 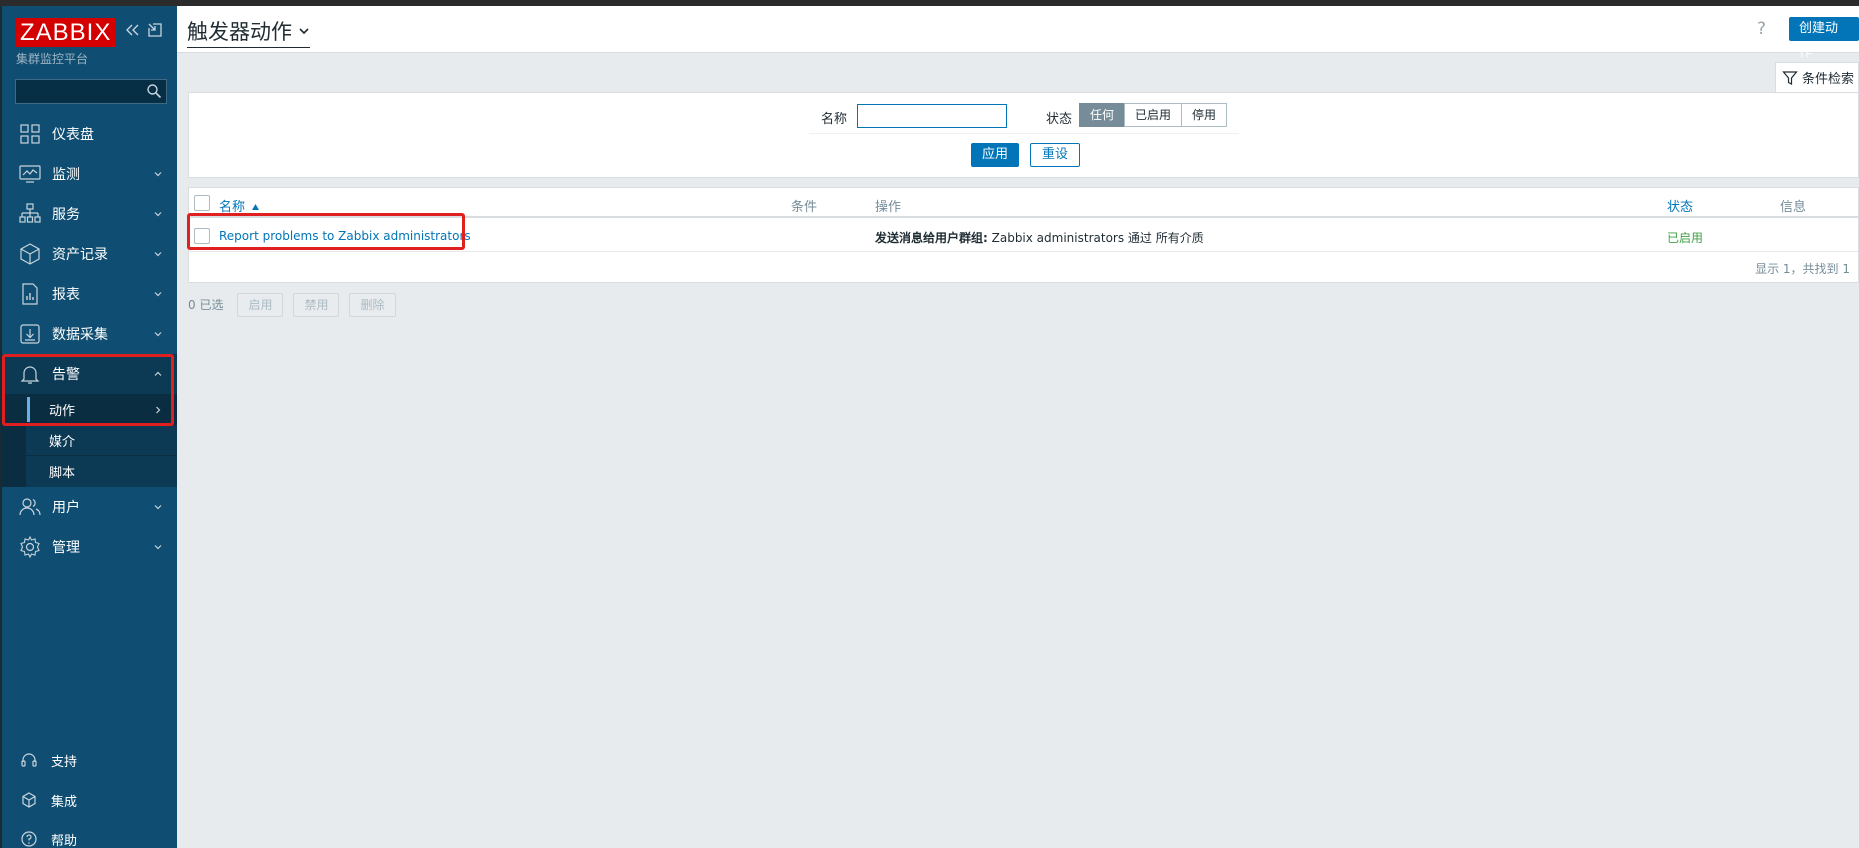 What do you see at coordinates (89, 294) in the screenshot?
I see `sidebar-item-reports: 报表` at bounding box center [89, 294].